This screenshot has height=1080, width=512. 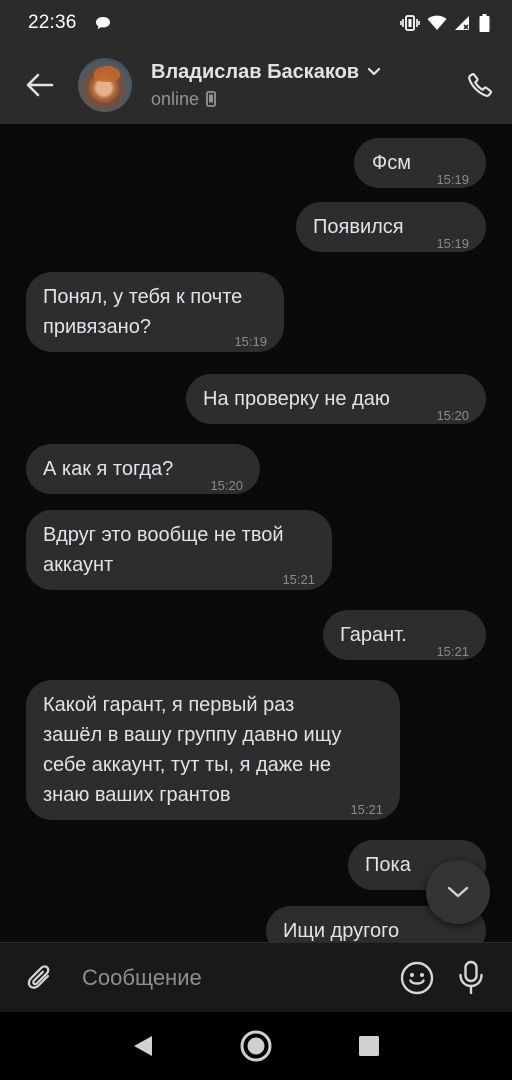 What do you see at coordinates (155, 312) in the screenshot?
I see `message-bubble-incoming: Понял, у тебя к почте привязано? 15:19` at bounding box center [155, 312].